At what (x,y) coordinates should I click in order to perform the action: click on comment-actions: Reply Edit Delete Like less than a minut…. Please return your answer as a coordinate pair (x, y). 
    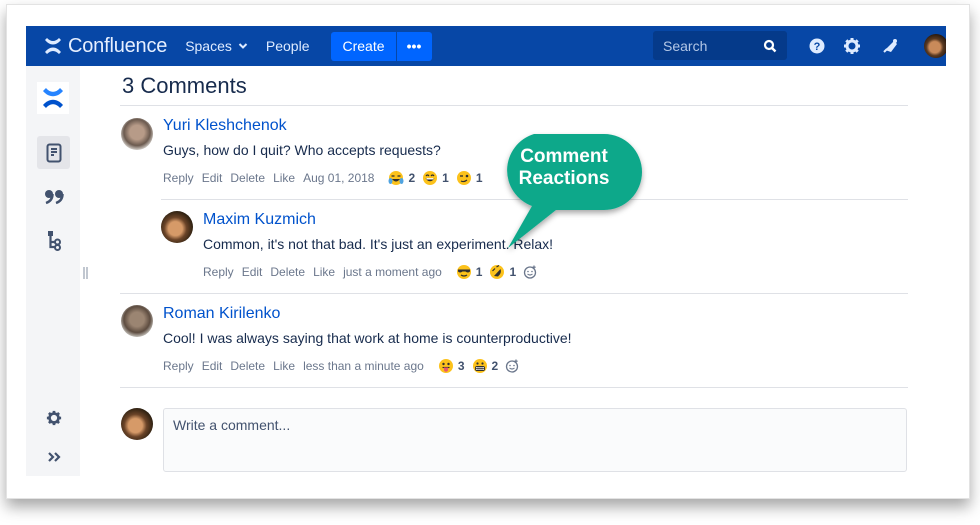
    Looking at the image, I should click on (341, 366).